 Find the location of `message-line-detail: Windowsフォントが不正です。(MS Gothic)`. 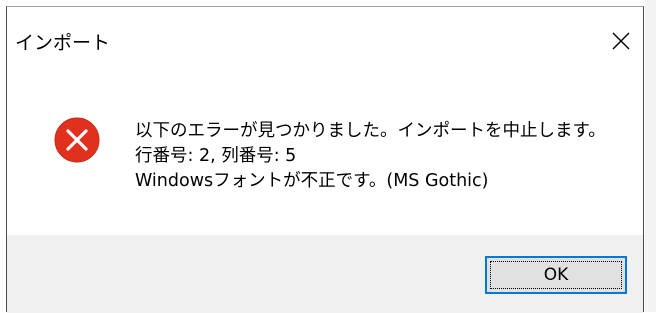

message-line-detail: Windowsフォントが不正です。(MS Gothic) is located at coordinates (312, 181).